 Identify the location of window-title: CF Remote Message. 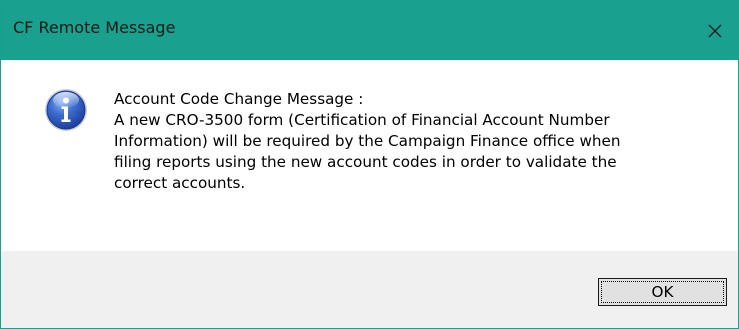
(94, 27).